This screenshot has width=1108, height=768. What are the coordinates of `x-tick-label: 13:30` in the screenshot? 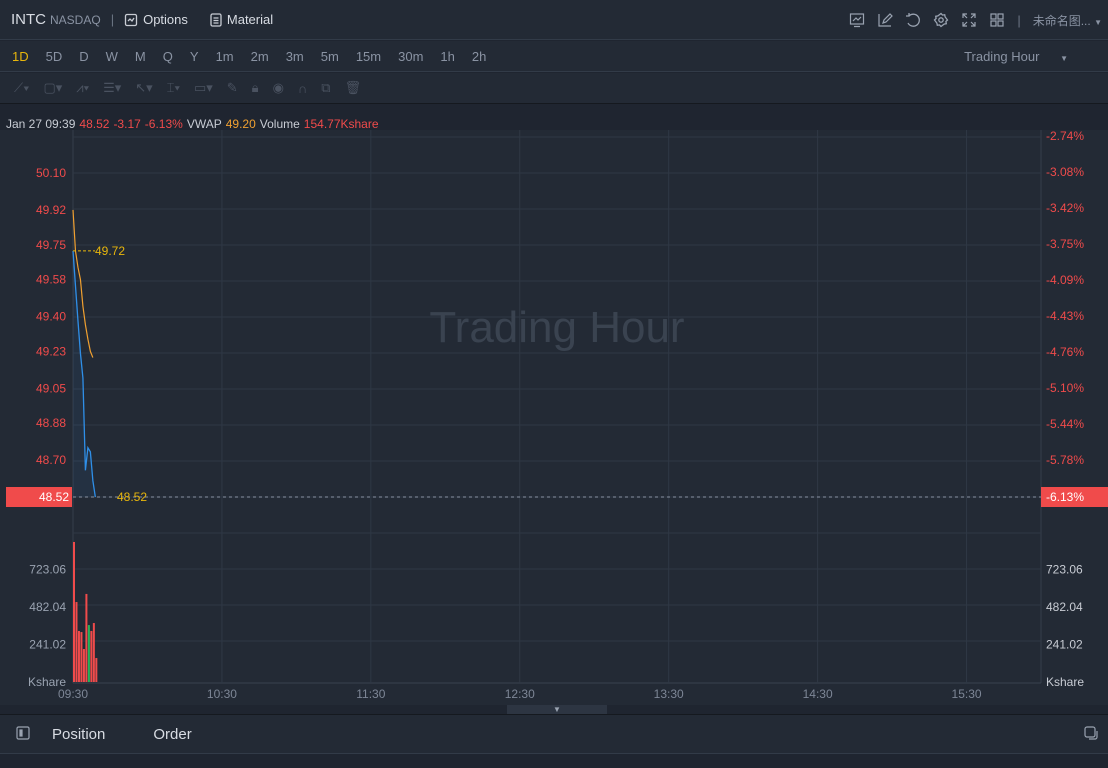 It's located at (669, 694).